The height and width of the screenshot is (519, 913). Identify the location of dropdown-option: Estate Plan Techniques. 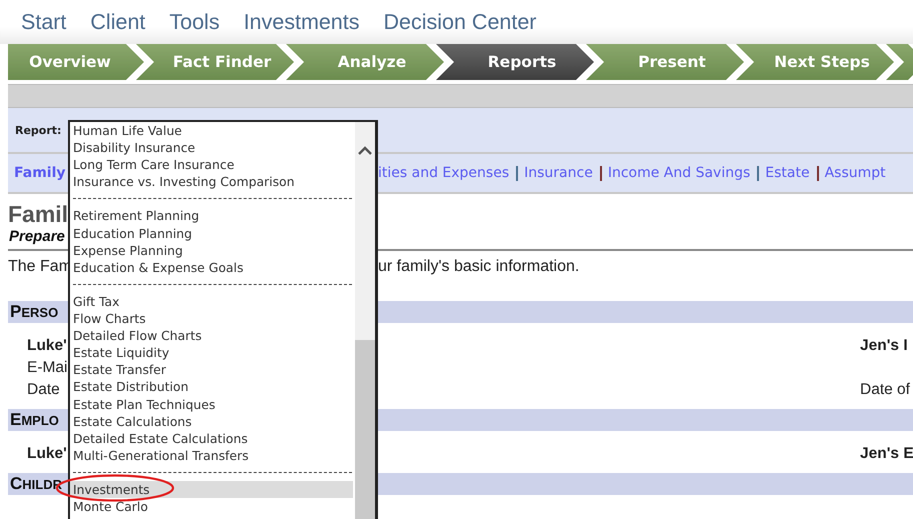
(211, 404).